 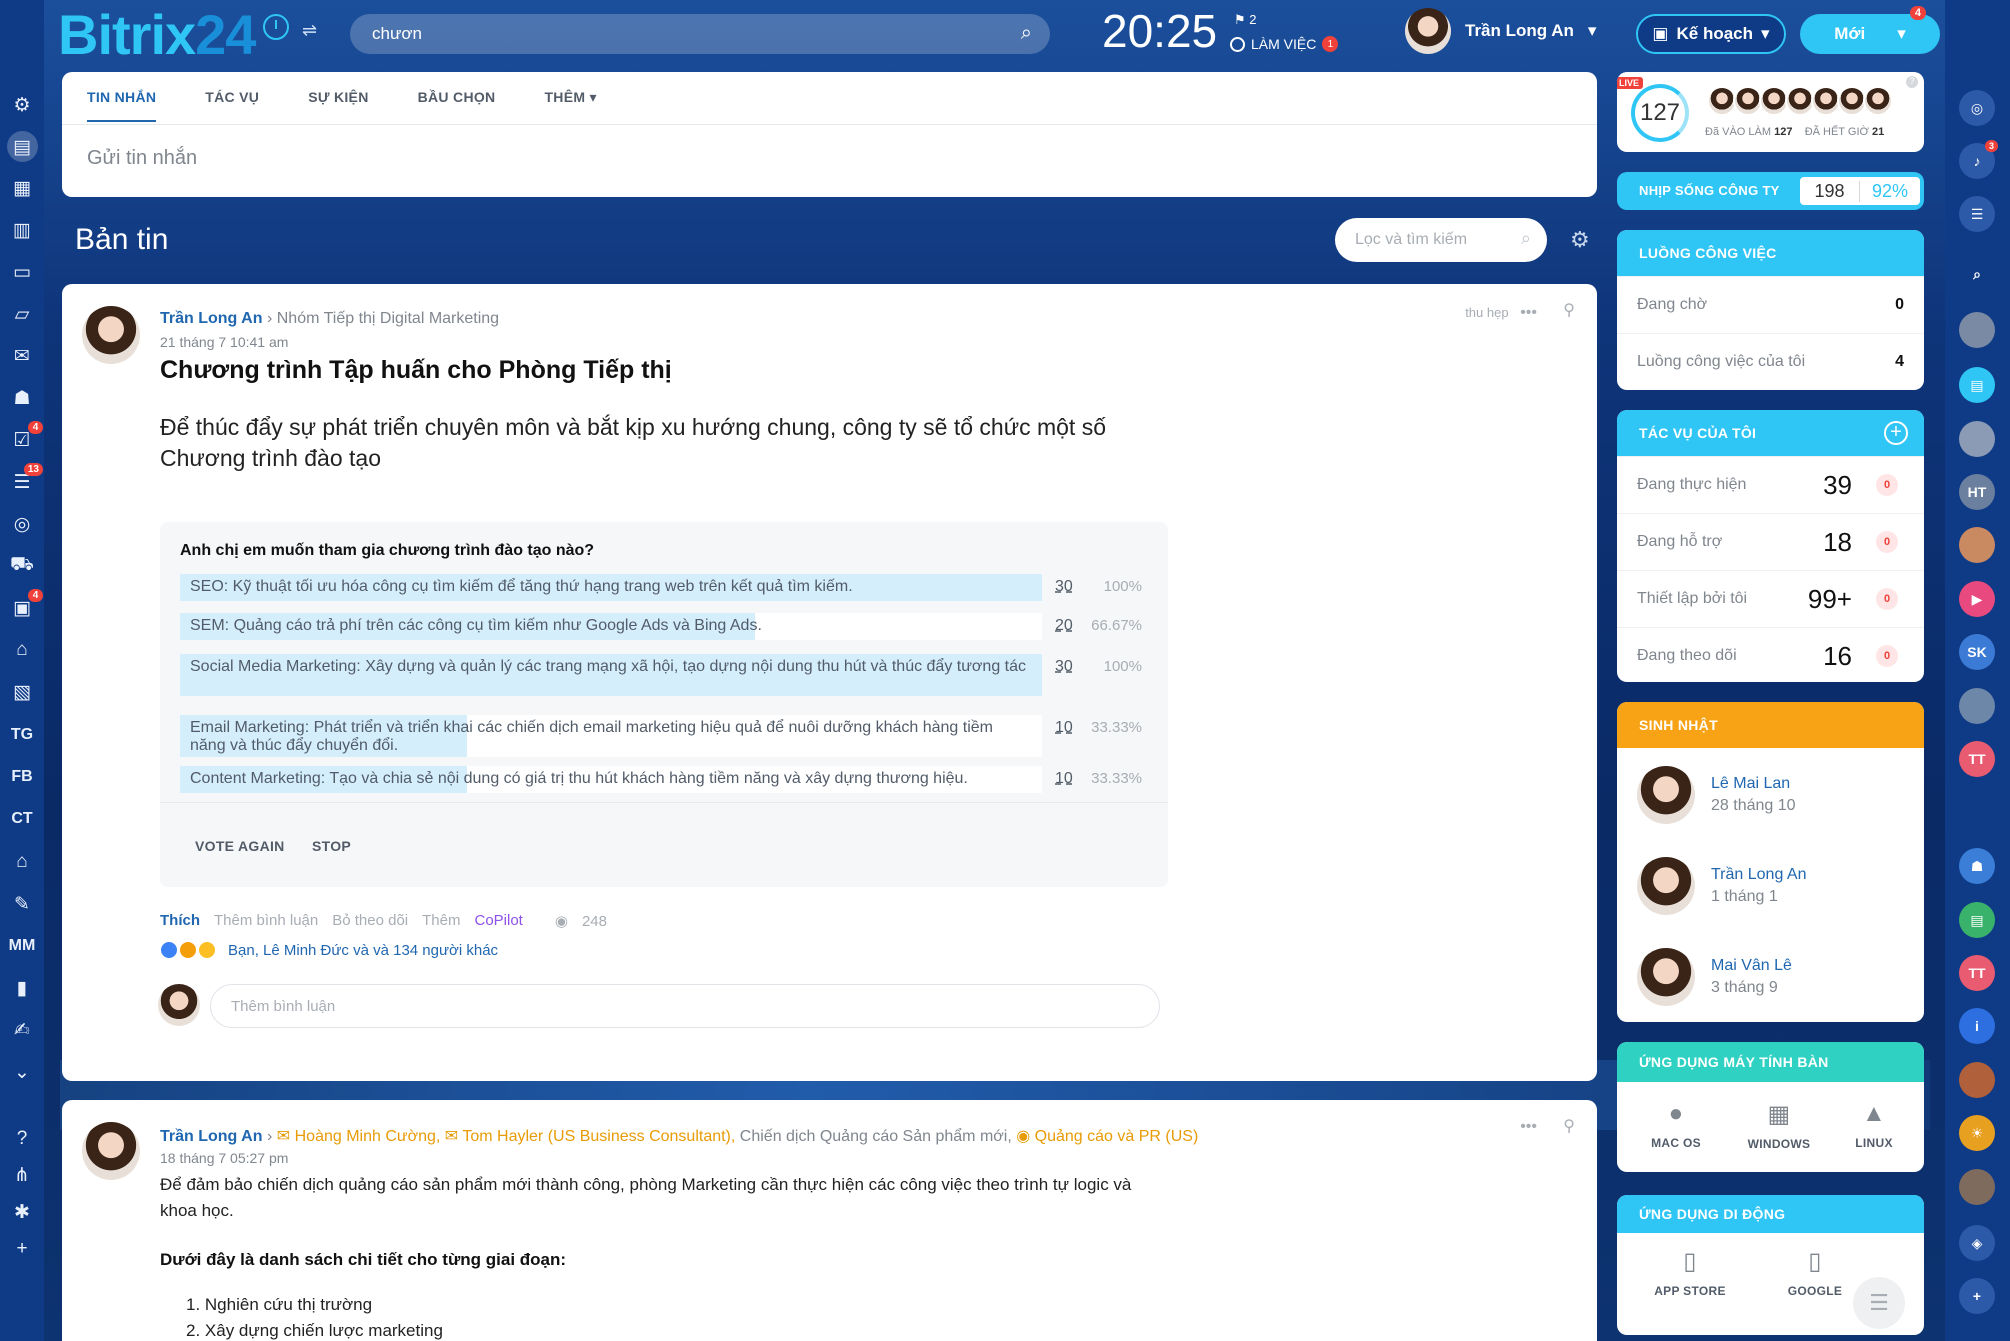 What do you see at coordinates (22, 988) in the screenshot?
I see `analytics-icon: ▮` at bounding box center [22, 988].